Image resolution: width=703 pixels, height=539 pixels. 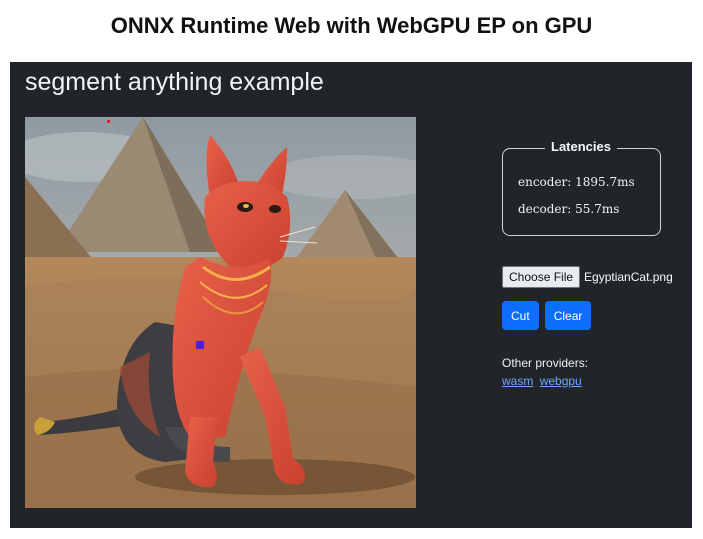 I want to click on other-providers: Other providers: wasm webgpu, so click(x=545, y=372).